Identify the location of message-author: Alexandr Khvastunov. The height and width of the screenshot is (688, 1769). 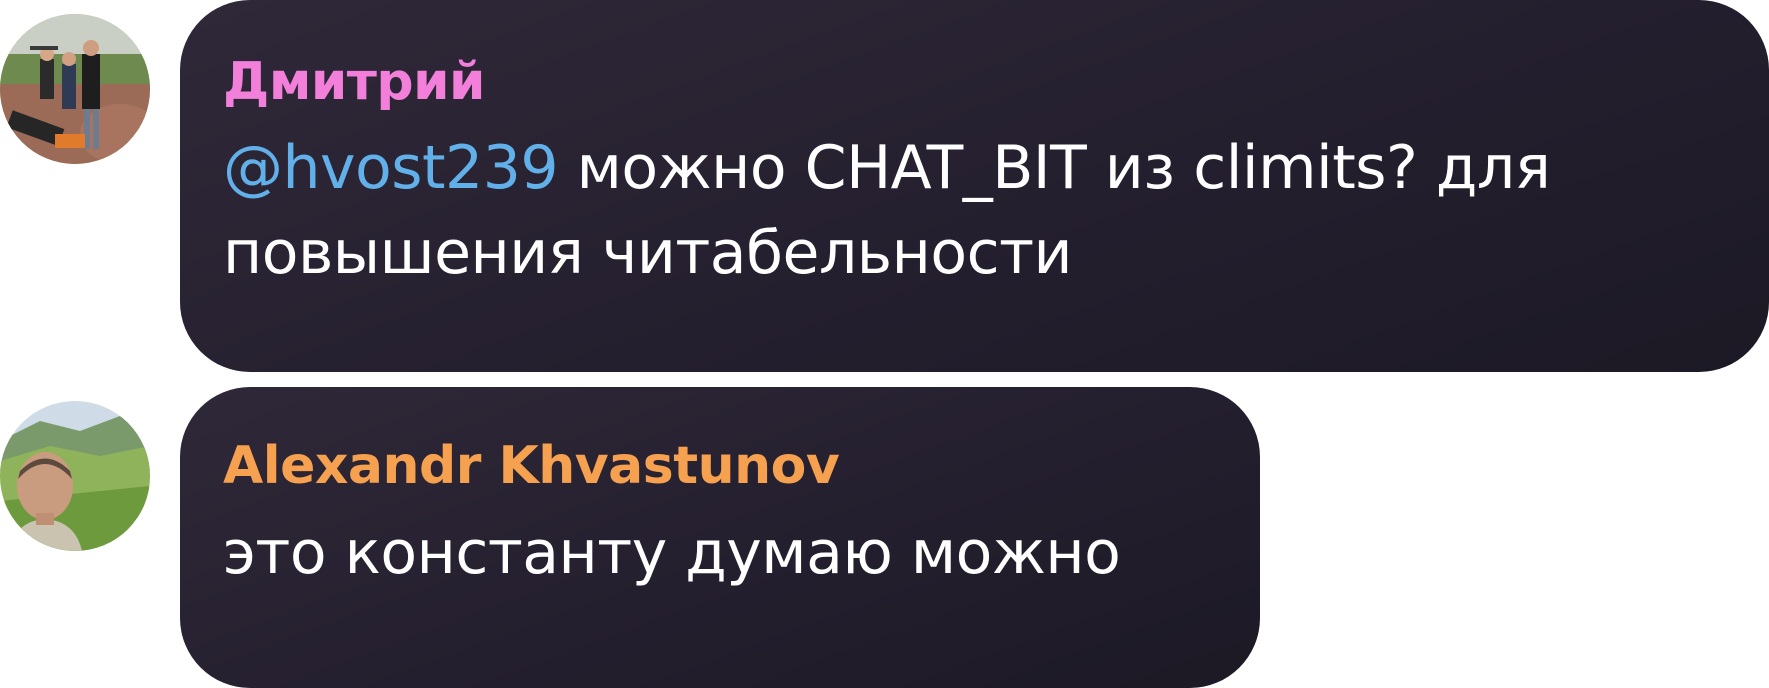
(721, 439).